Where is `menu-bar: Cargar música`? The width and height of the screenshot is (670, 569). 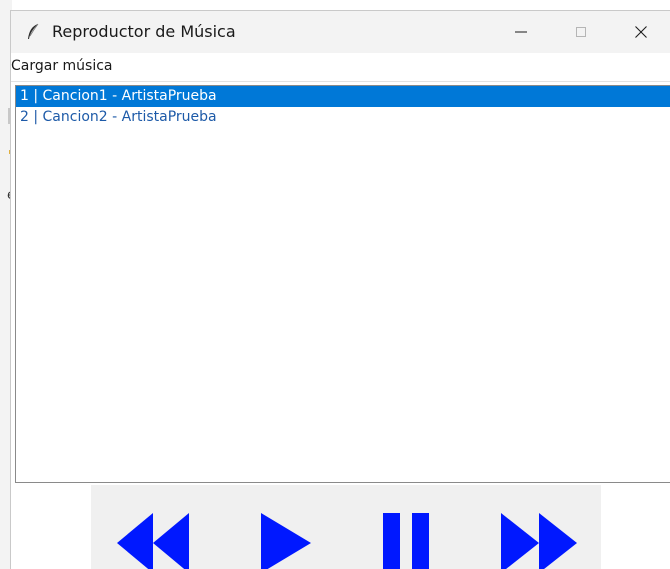 menu-bar: Cargar música is located at coordinates (340, 67).